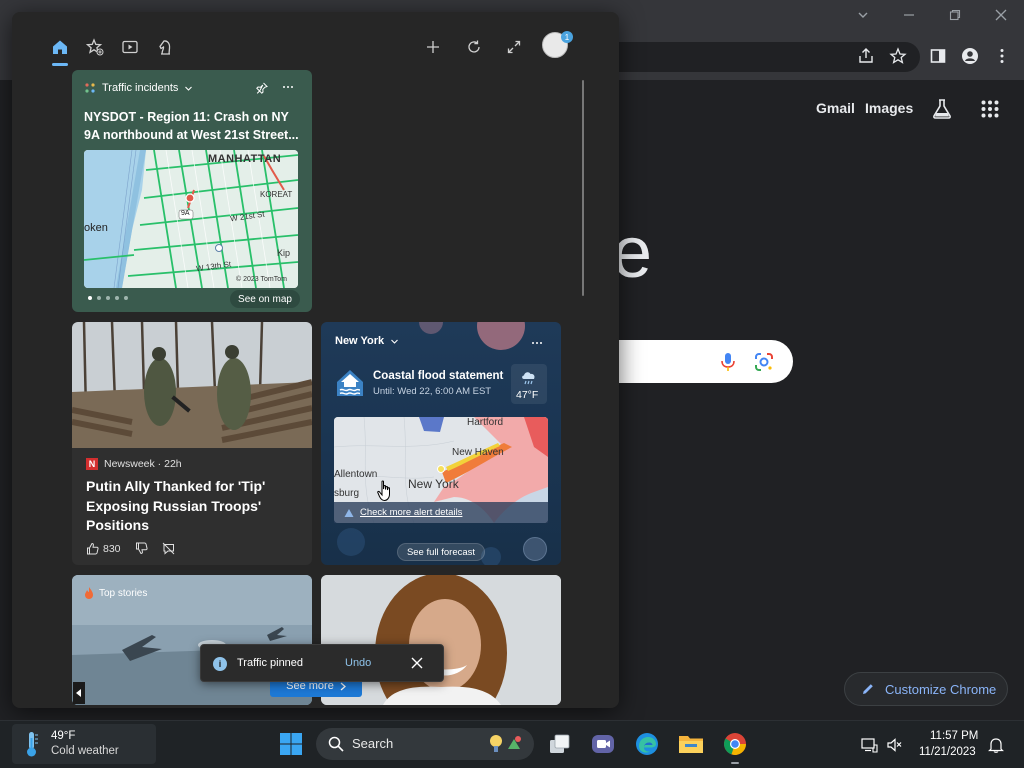 The width and height of the screenshot is (1024, 768). Describe the element at coordinates (528, 378) in the screenshot. I see `cloud-rain-icon` at that location.